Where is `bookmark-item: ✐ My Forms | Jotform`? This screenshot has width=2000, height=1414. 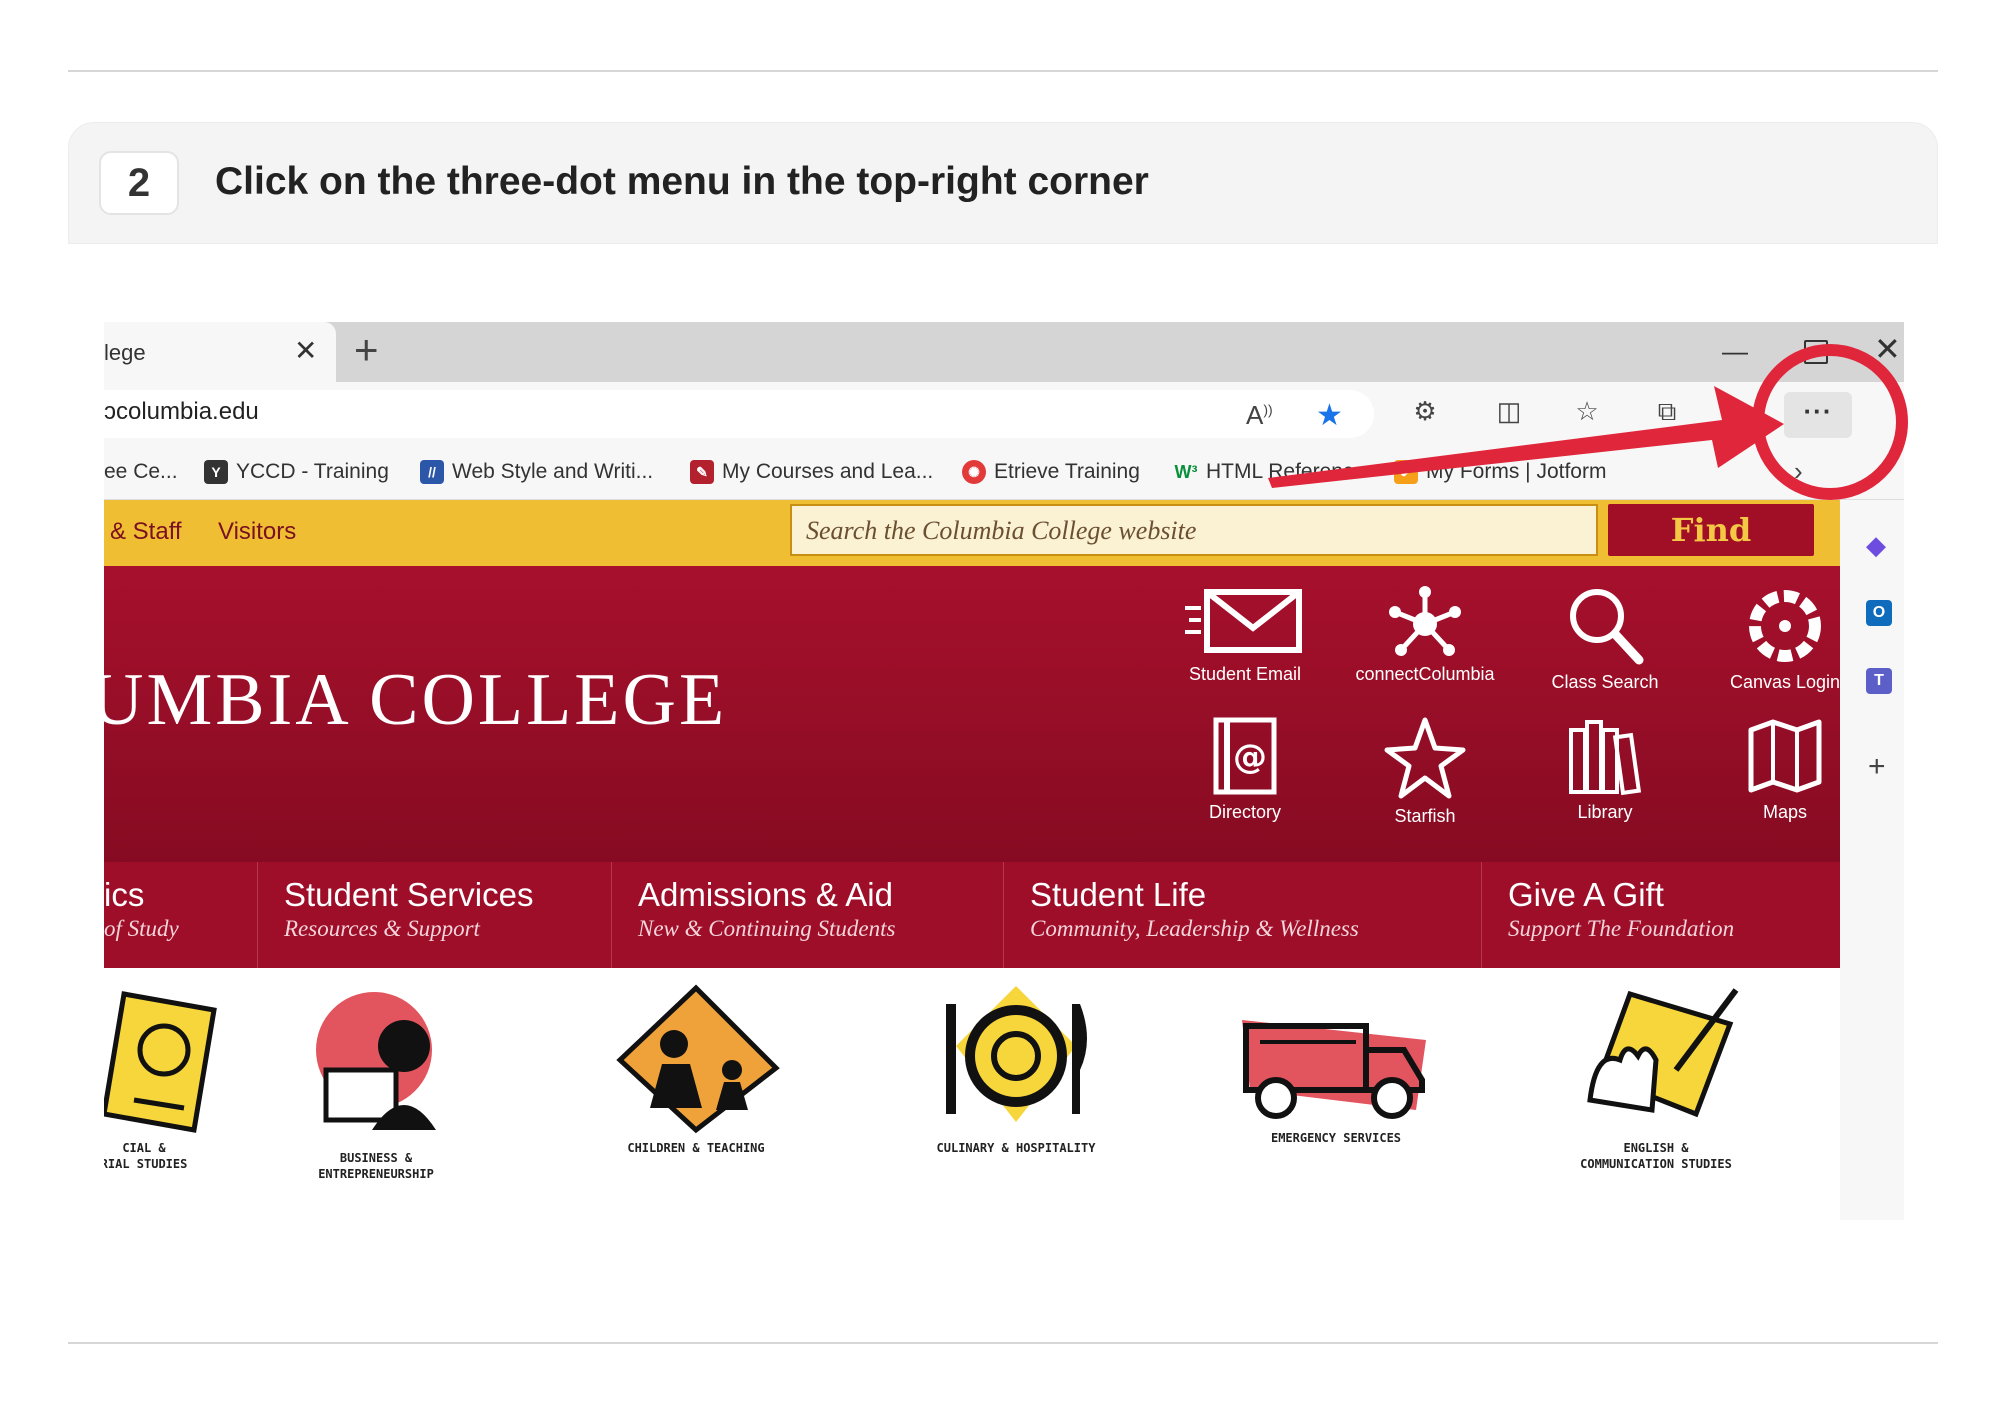 bookmark-item: ✐ My Forms | Jotform is located at coordinates (1500, 472).